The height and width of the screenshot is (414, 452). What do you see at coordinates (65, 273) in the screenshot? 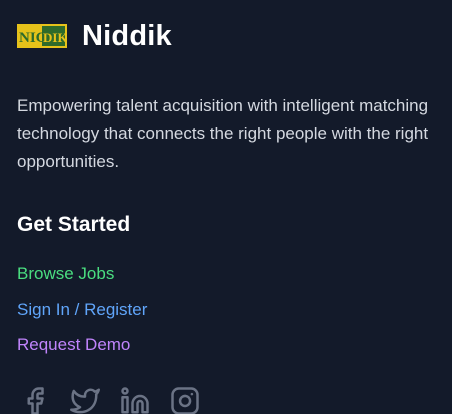
I see `browse-jobs-link: Browse Jobs` at bounding box center [65, 273].